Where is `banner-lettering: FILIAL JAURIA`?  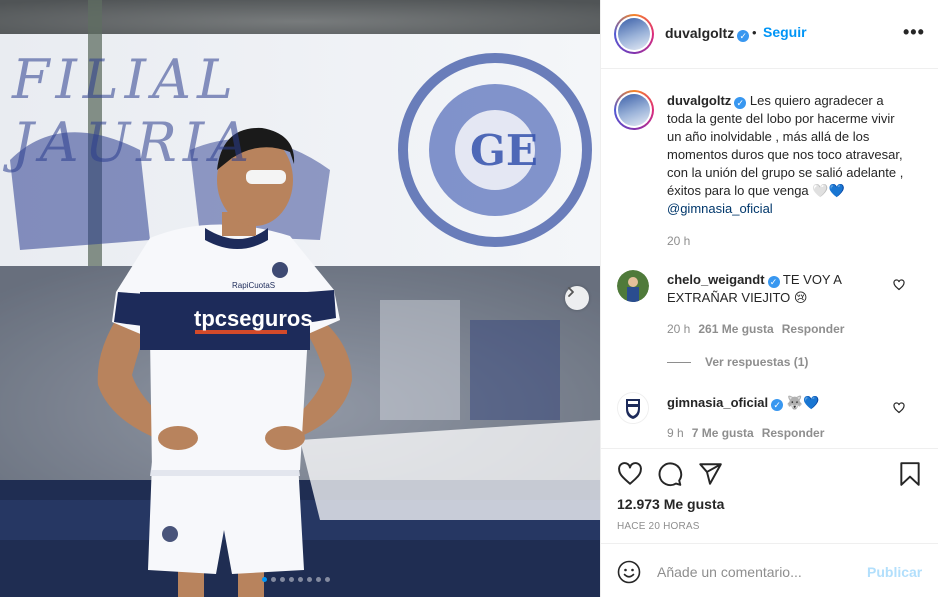 banner-lettering: FILIAL JAURIA is located at coordinates (134, 111).